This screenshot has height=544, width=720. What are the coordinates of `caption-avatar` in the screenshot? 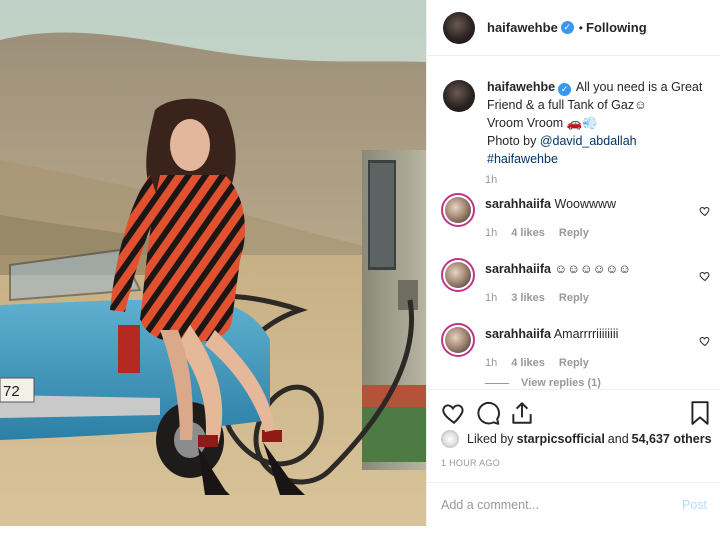 It's located at (459, 96).